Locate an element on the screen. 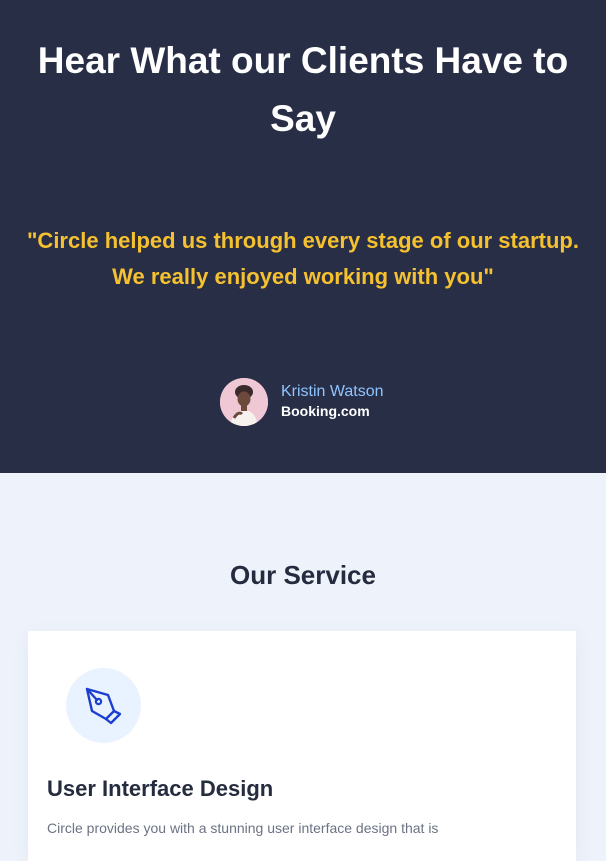 Image resolution: width=606 pixels, height=861 pixels. author-name: Kristin Watson is located at coordinates (332, 391).